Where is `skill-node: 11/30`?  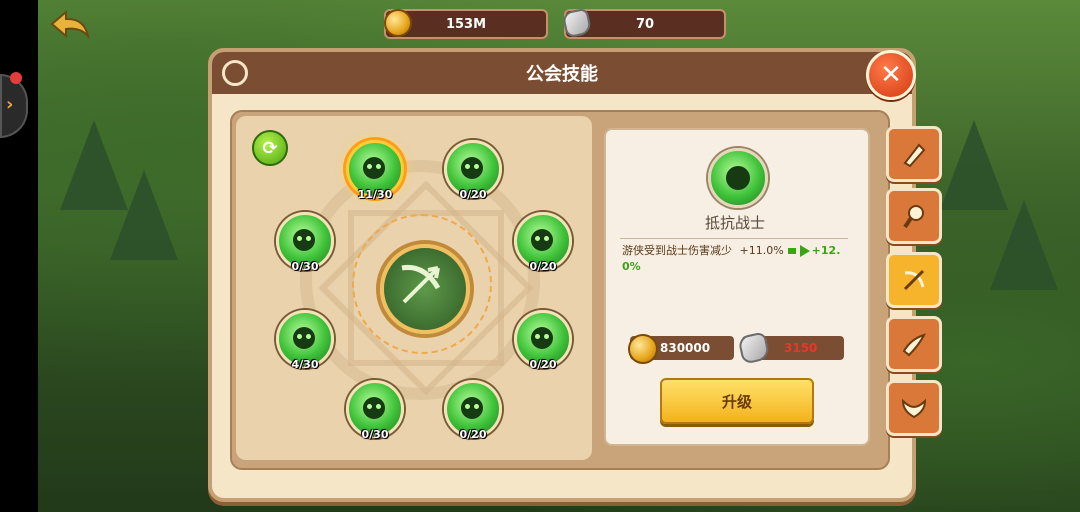 skill-node: 11/30 is located at coordinates (375, 170).